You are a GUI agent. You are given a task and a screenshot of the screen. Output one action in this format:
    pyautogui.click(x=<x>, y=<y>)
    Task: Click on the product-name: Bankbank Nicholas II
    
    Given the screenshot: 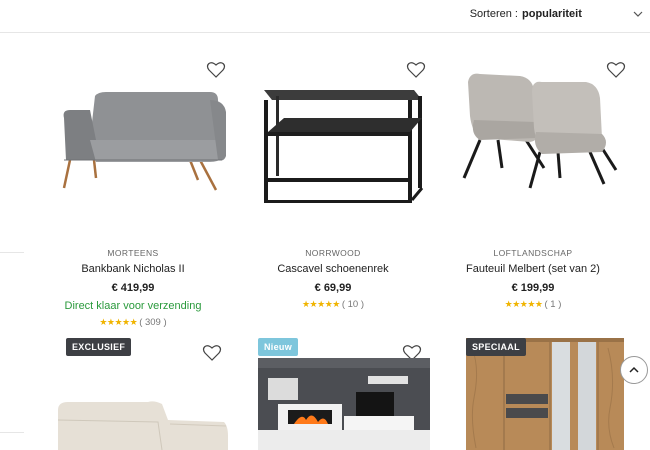 What is the action you would take?
    pyautogui.click(x=133, y=269)
    